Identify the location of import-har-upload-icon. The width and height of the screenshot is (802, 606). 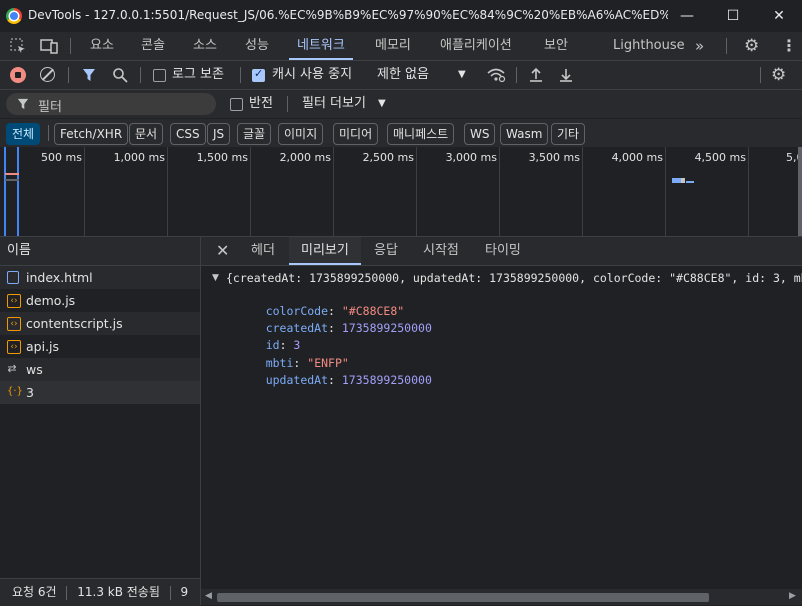
(536, 76).